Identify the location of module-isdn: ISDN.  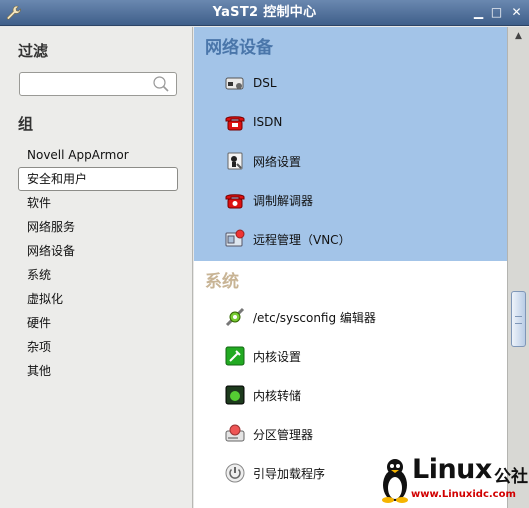
(253, 122).